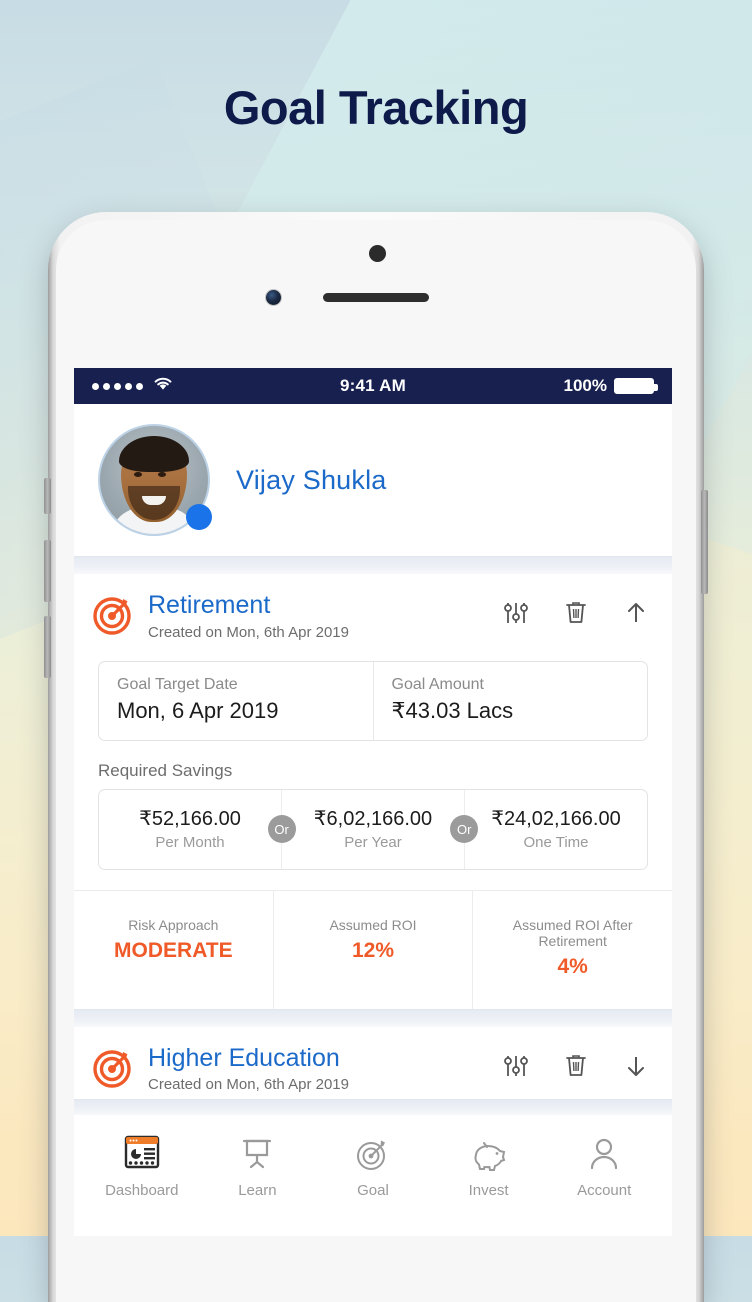 This screenshot has width=752, height=1302. Describe the element at coordinates (604, 1154) in the screenshot. I see `person-icon` at that location.